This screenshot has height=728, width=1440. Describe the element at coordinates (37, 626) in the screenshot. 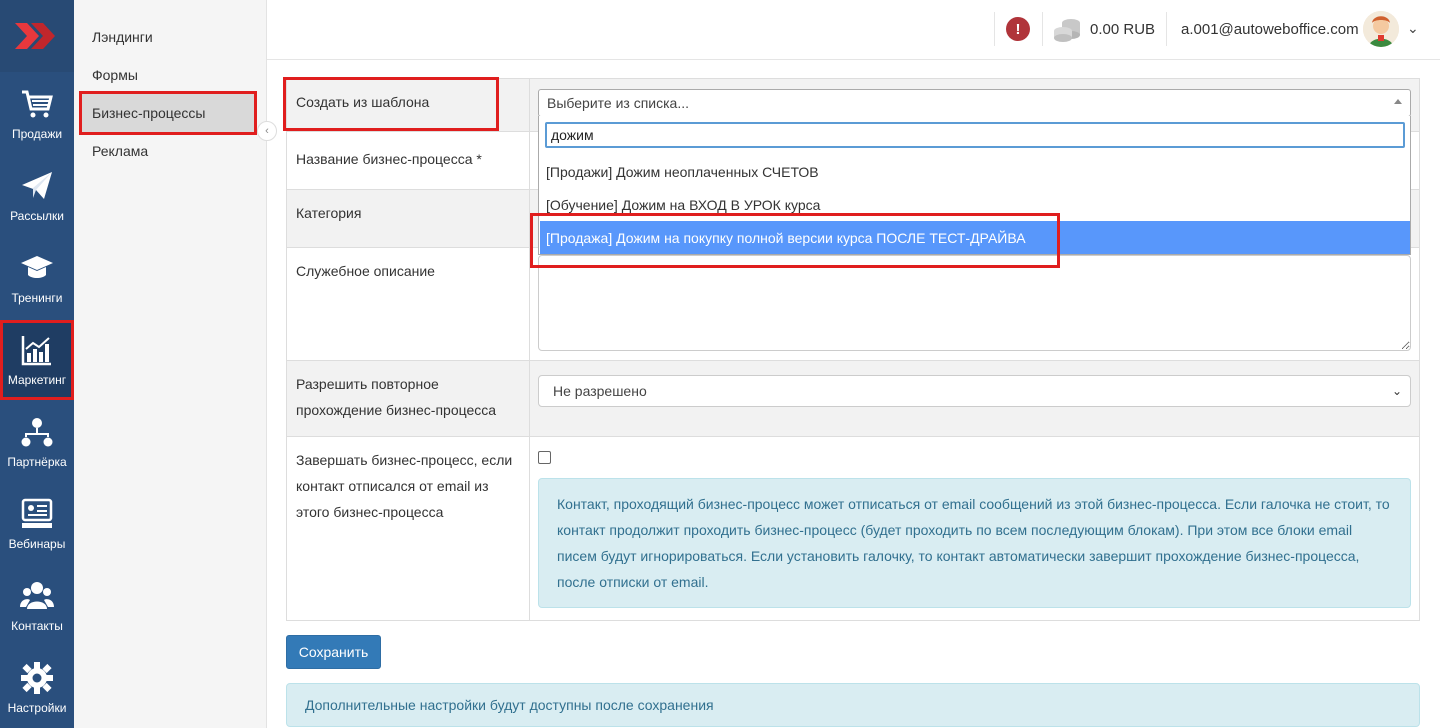

I see `rail-item-label: Контакты` at that location.